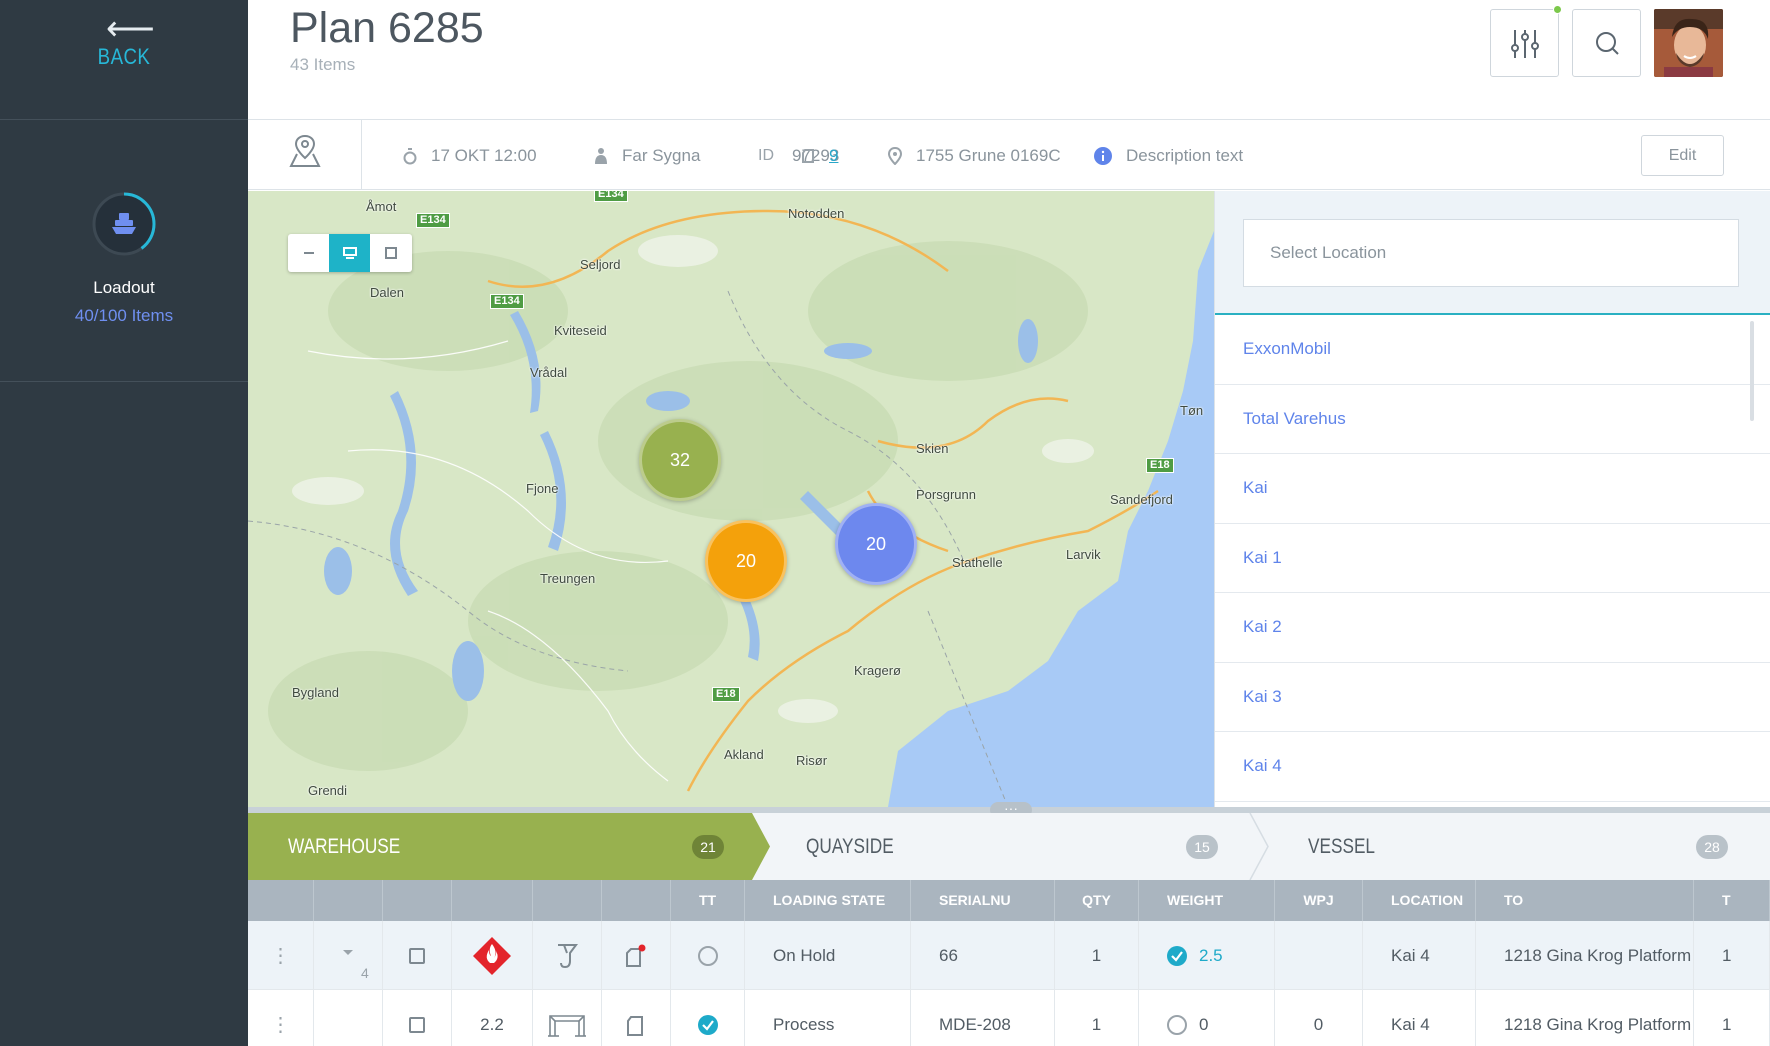  I want to click on location-item: ExxonMobil, so click(1492, 350).